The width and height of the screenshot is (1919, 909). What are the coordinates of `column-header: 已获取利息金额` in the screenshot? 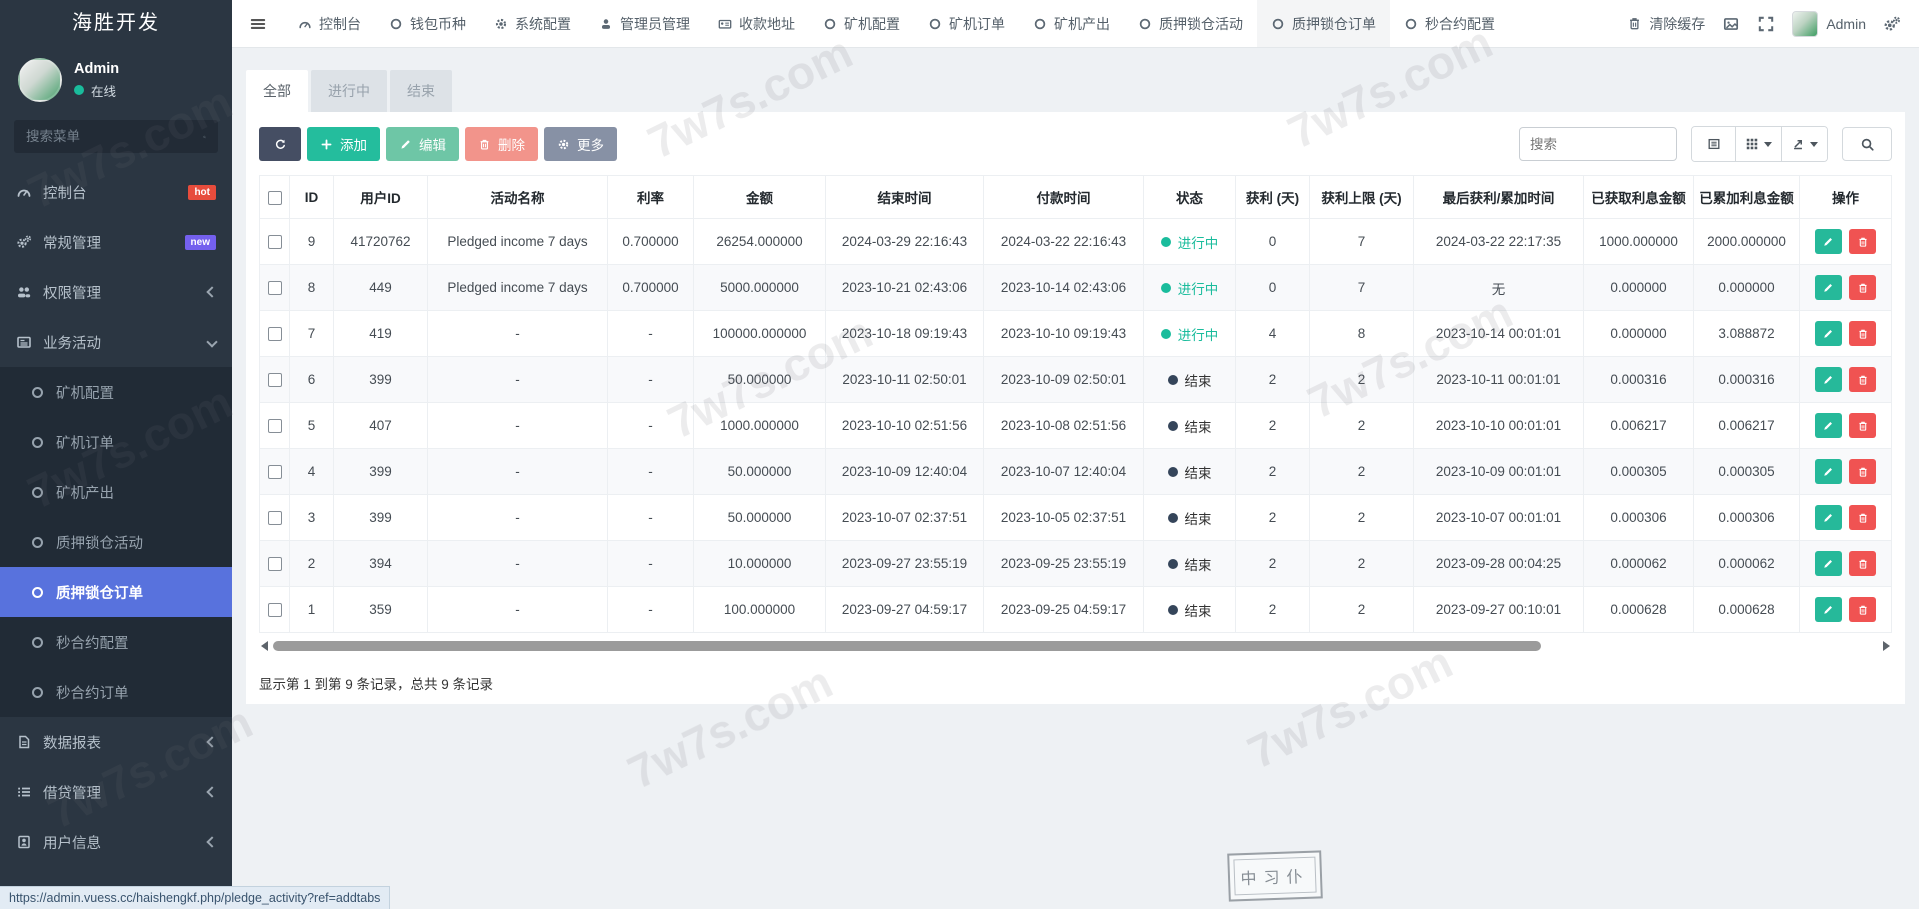 It's located at (1638, 197).